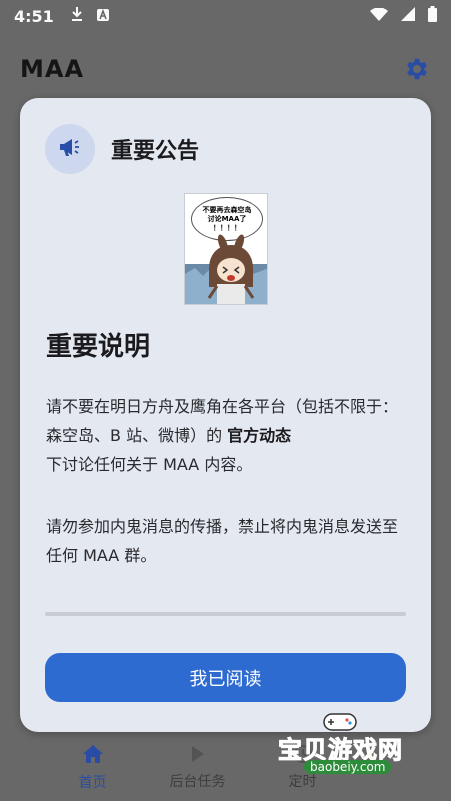 The height and width of the screenshot is (801, 451). I want to click on announcement-comic-image: 不要再去森空岛 讨论MAA了 ！！！！, so click(226, 249).